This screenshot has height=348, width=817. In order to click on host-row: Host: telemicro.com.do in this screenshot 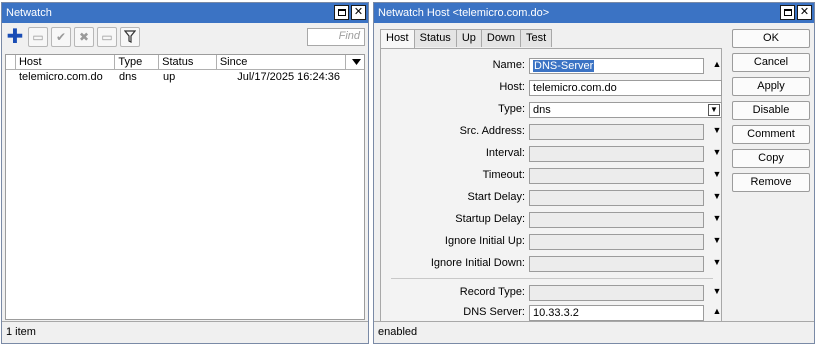, I will do `click(551, 88)`.